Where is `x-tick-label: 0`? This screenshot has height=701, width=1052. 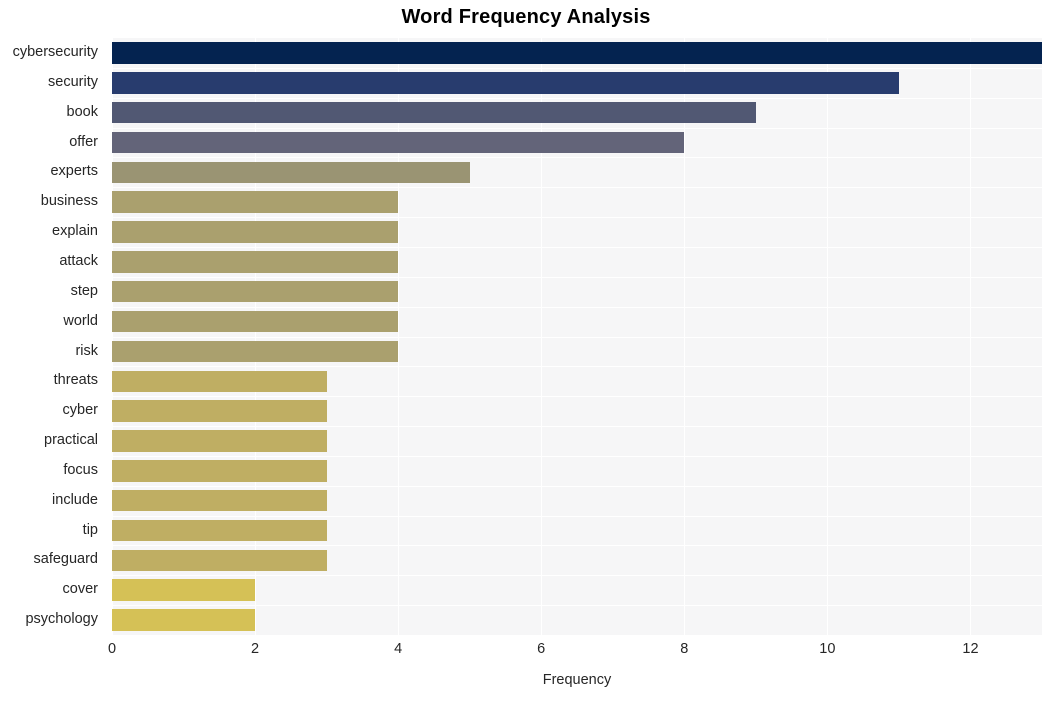
x-tick-label: 0 is located at coordinates (112, 649).